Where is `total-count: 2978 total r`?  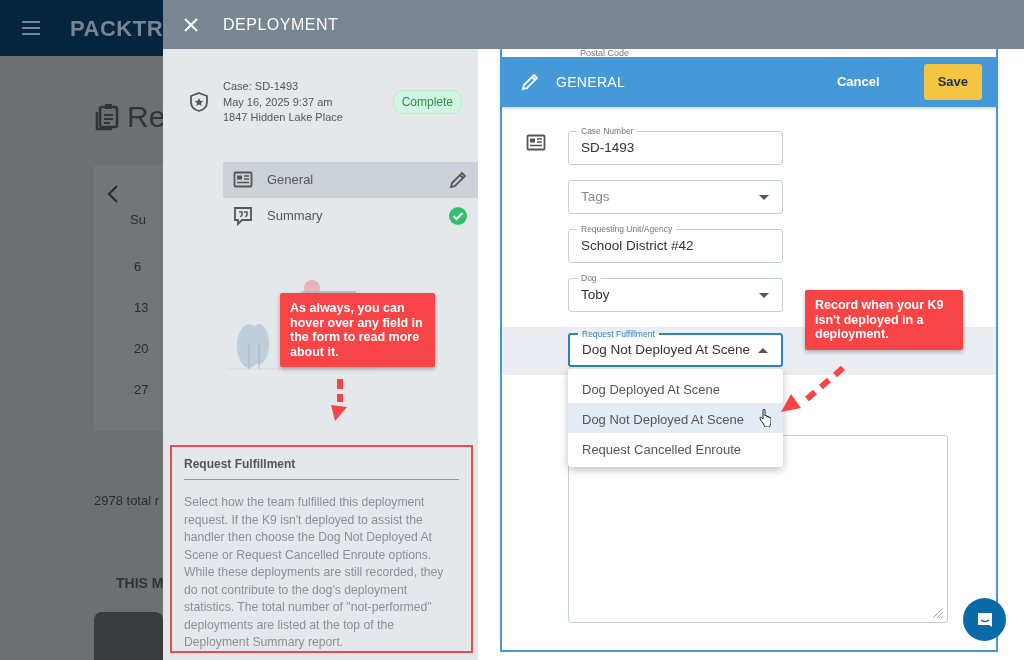
total-count: 2978 total r is located at coordinates (127, 501).